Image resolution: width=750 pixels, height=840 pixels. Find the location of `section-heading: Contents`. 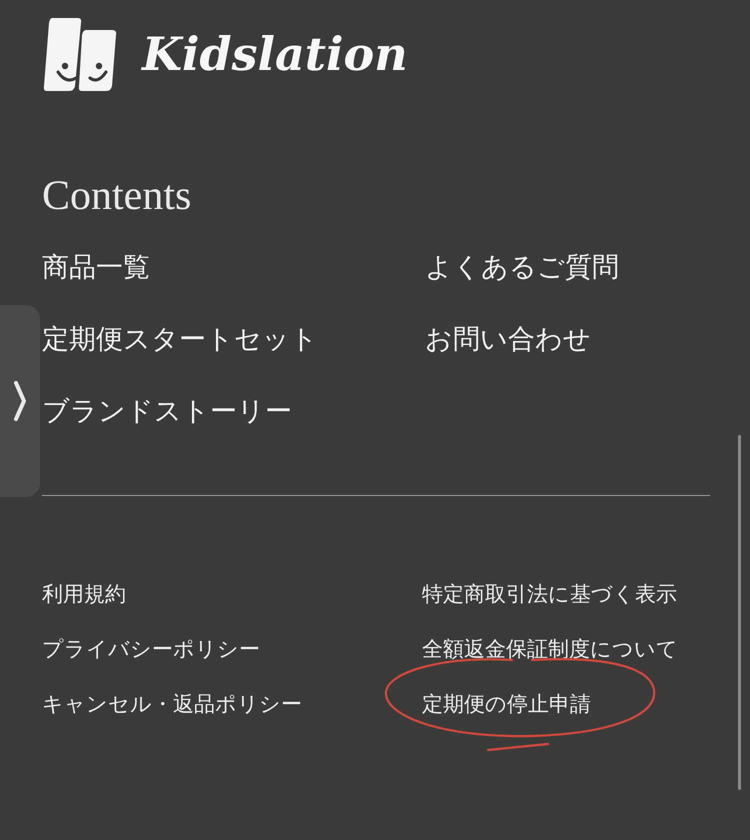

section-heading: Contents is located at coordinates (117, 196).